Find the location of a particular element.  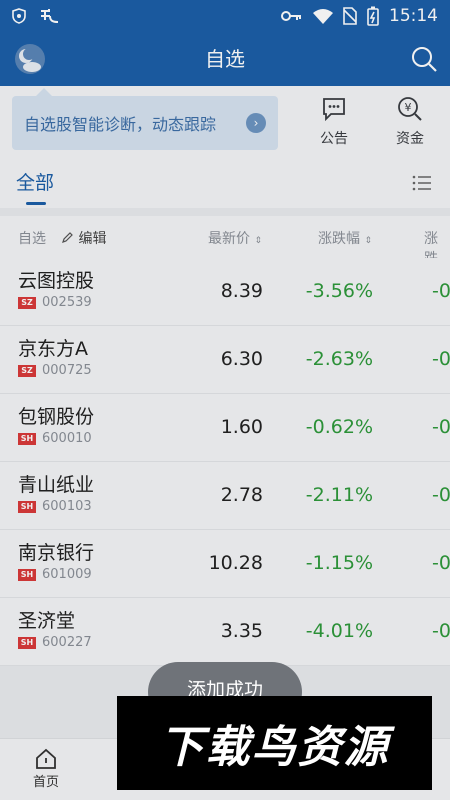

header-change: 涨跌幅 ⇕ is located at coordinates (345, 238).